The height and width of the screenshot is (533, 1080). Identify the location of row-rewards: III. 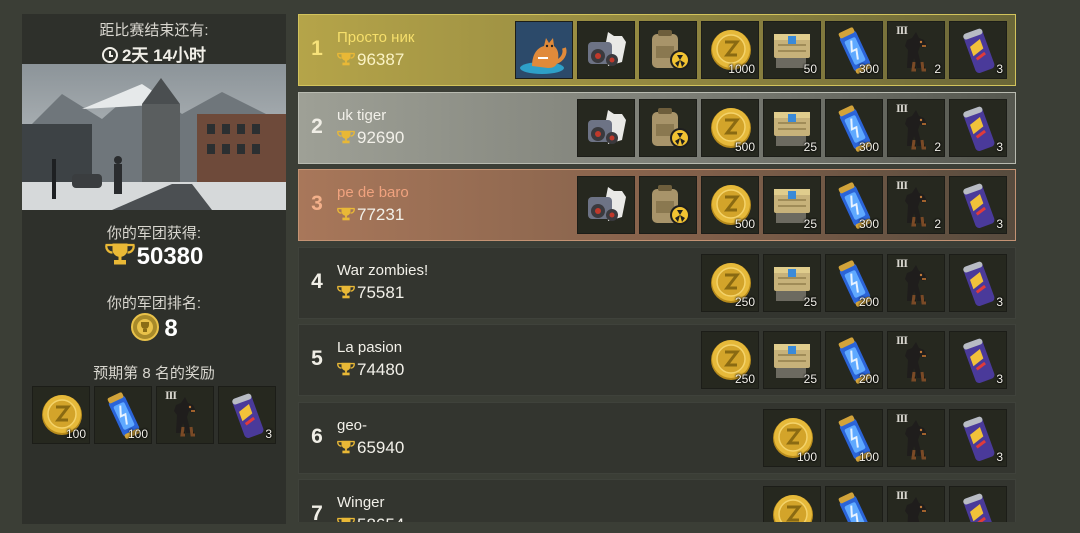
(885, 504).